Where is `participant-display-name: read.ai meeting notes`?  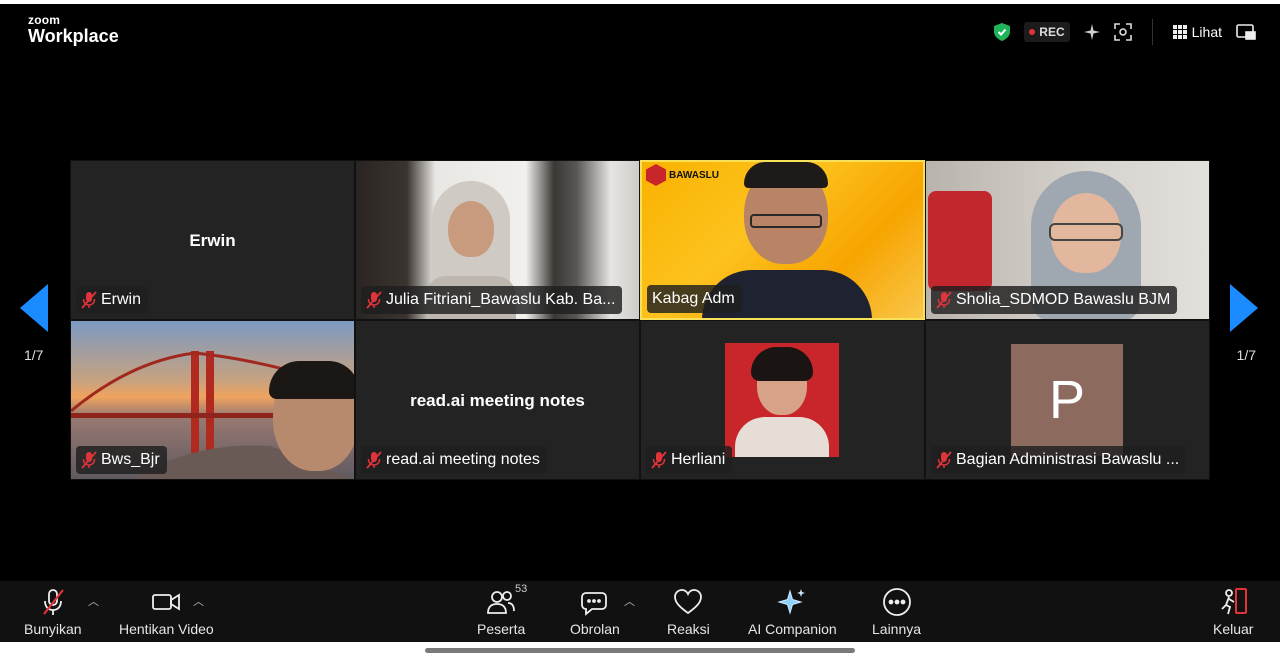
participant-display-name: read.ai meeting notes is located at coordinates (497, 400).